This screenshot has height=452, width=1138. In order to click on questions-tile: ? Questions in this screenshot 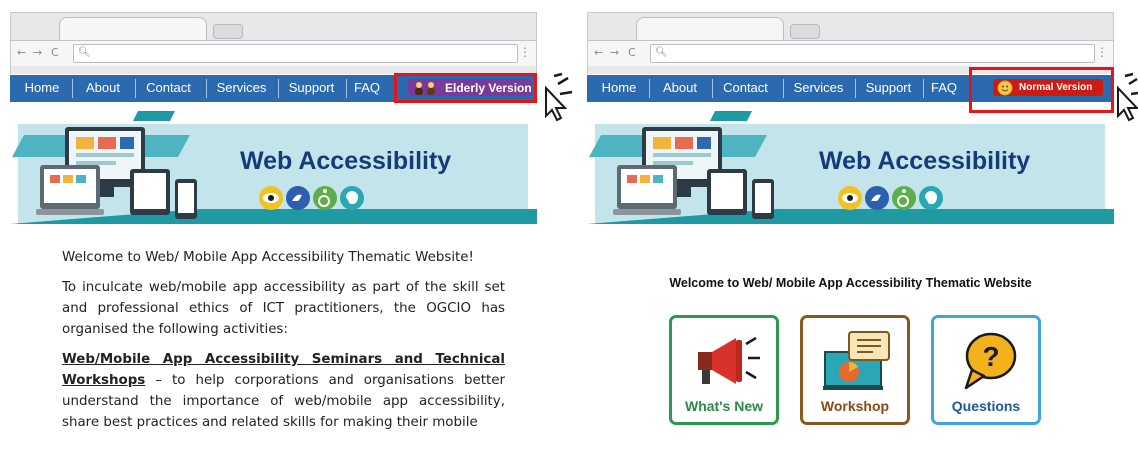, I will do `click(986, 370)`.